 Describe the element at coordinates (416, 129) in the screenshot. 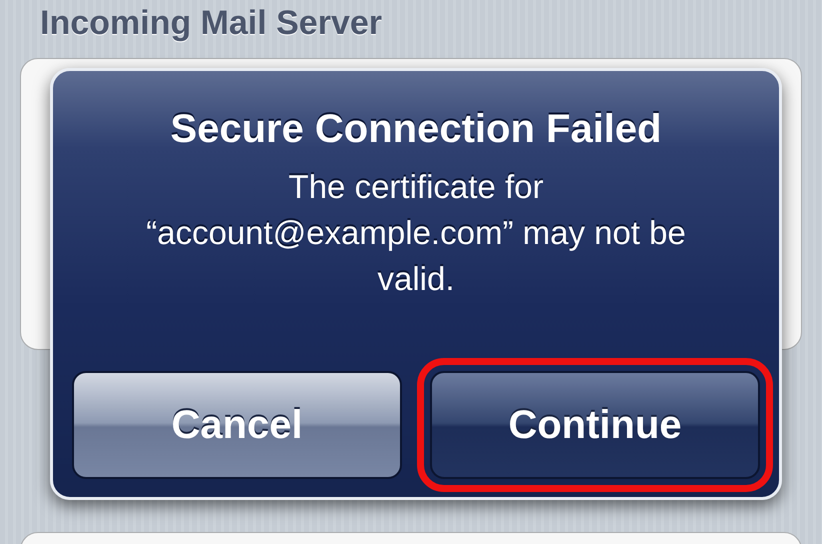

I see `alert-title: Secure Connection Failed` at that location.